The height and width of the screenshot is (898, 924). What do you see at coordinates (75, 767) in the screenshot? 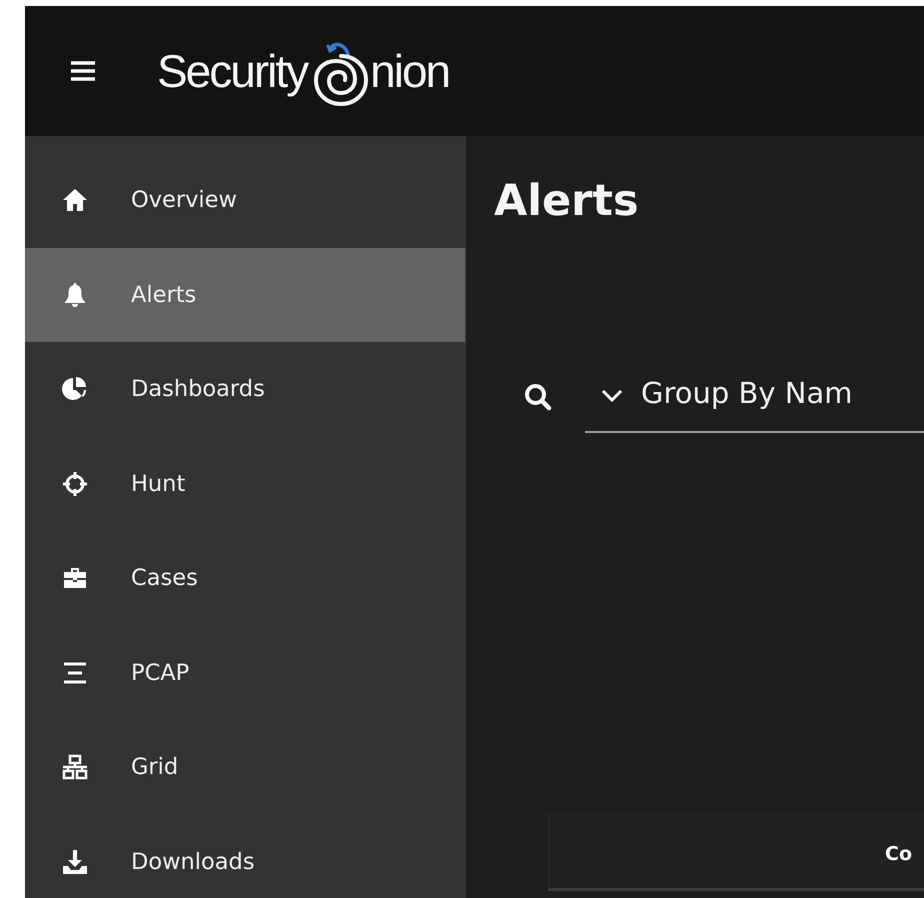
I see `network-icon` at bounding box center [75, 767].